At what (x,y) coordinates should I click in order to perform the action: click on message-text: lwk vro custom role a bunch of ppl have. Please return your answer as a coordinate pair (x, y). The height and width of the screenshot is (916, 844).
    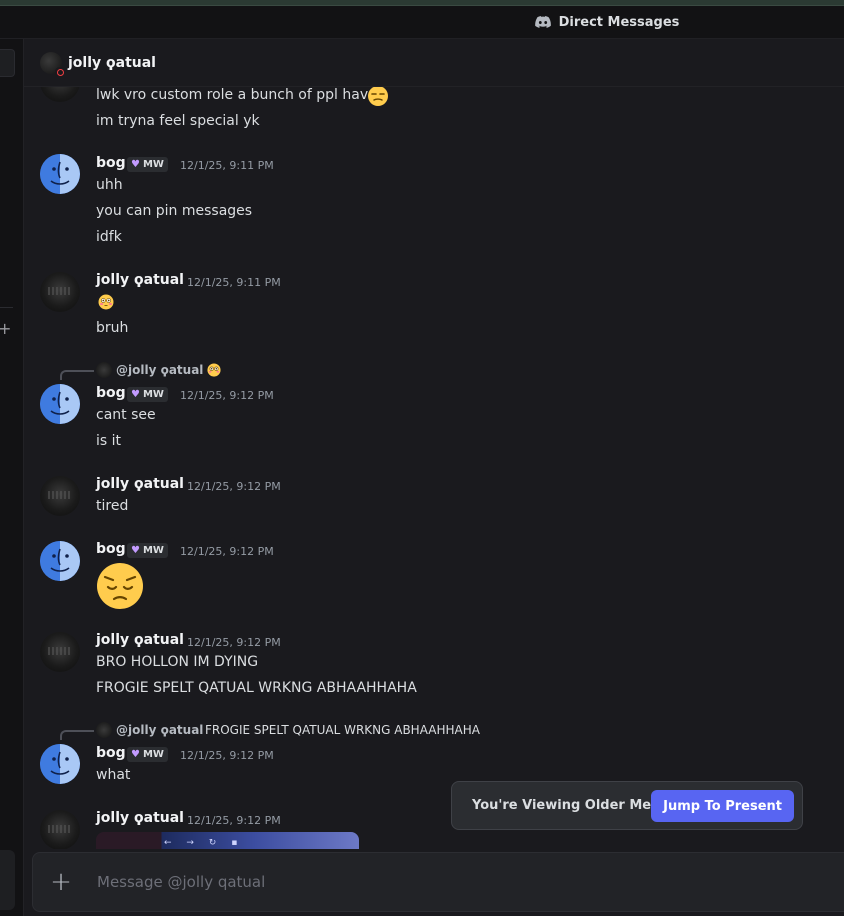
    Looking at the image, I should click on (236, 95).